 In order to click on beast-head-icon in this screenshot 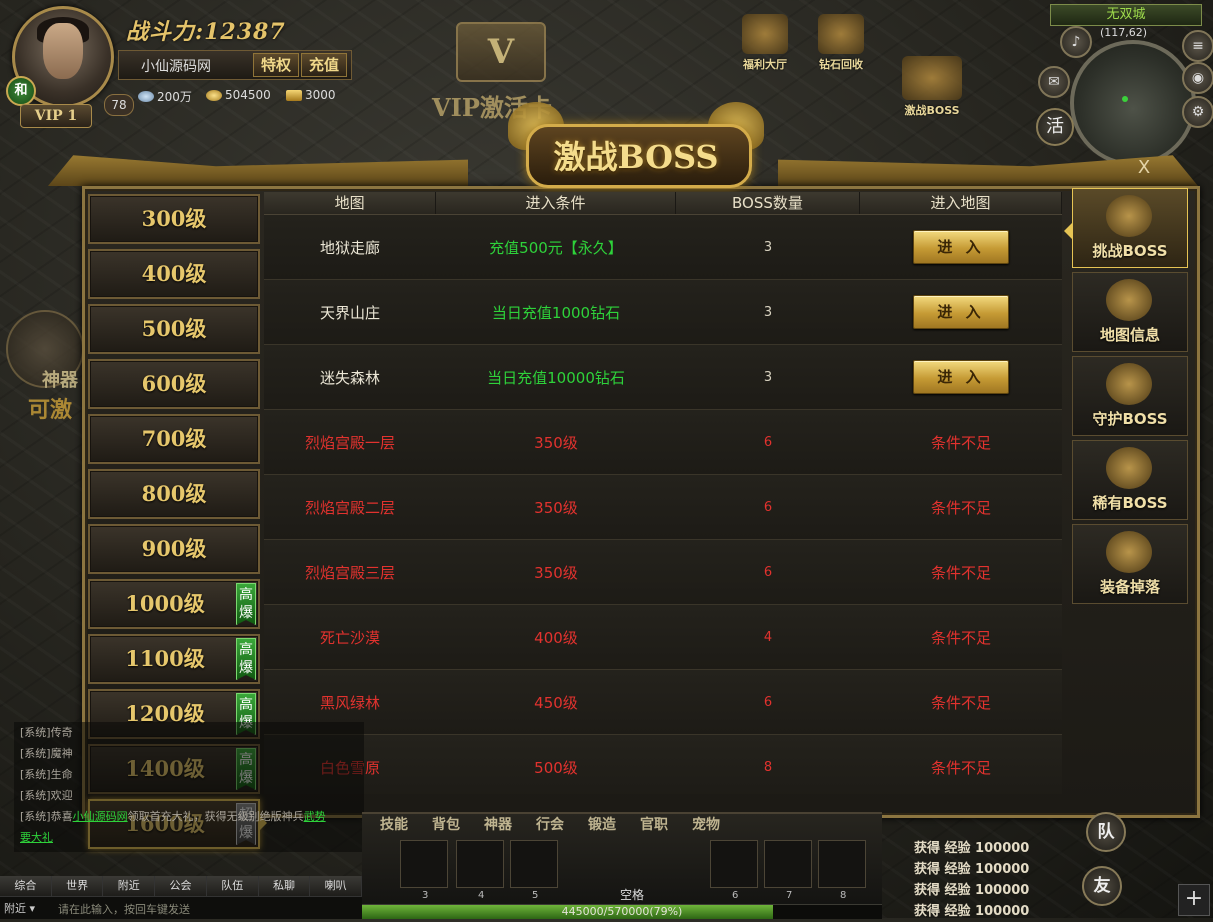, I will do `click(1129, 468)`.